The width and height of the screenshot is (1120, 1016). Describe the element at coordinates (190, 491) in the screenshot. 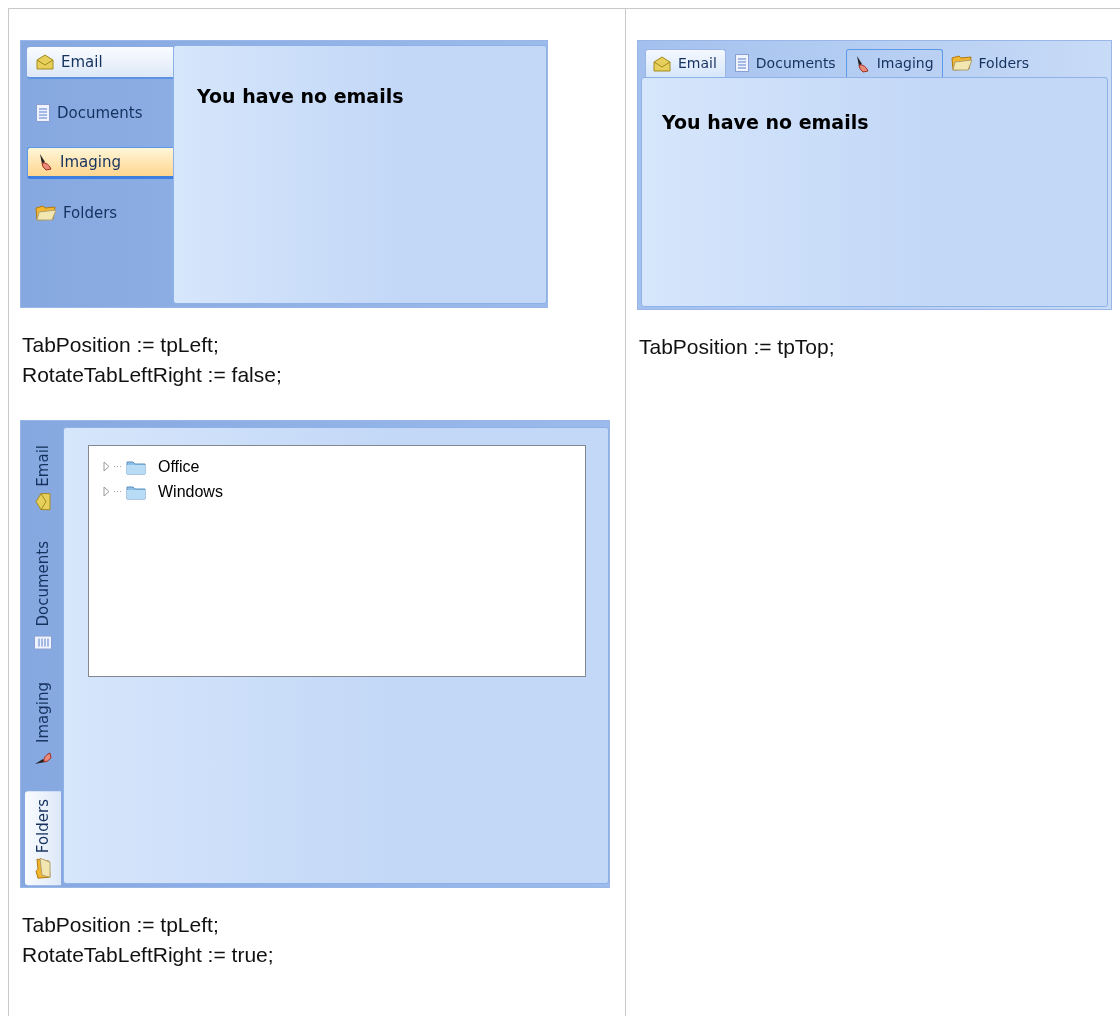

I see `tree-item-label: Windows` at that location.